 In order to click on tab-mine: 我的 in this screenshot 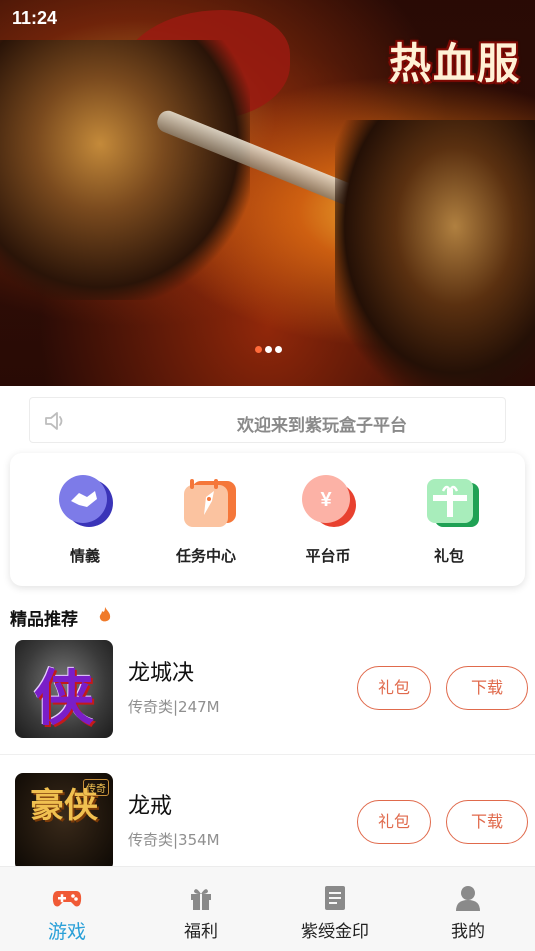, I will do `click(468, 913)`.